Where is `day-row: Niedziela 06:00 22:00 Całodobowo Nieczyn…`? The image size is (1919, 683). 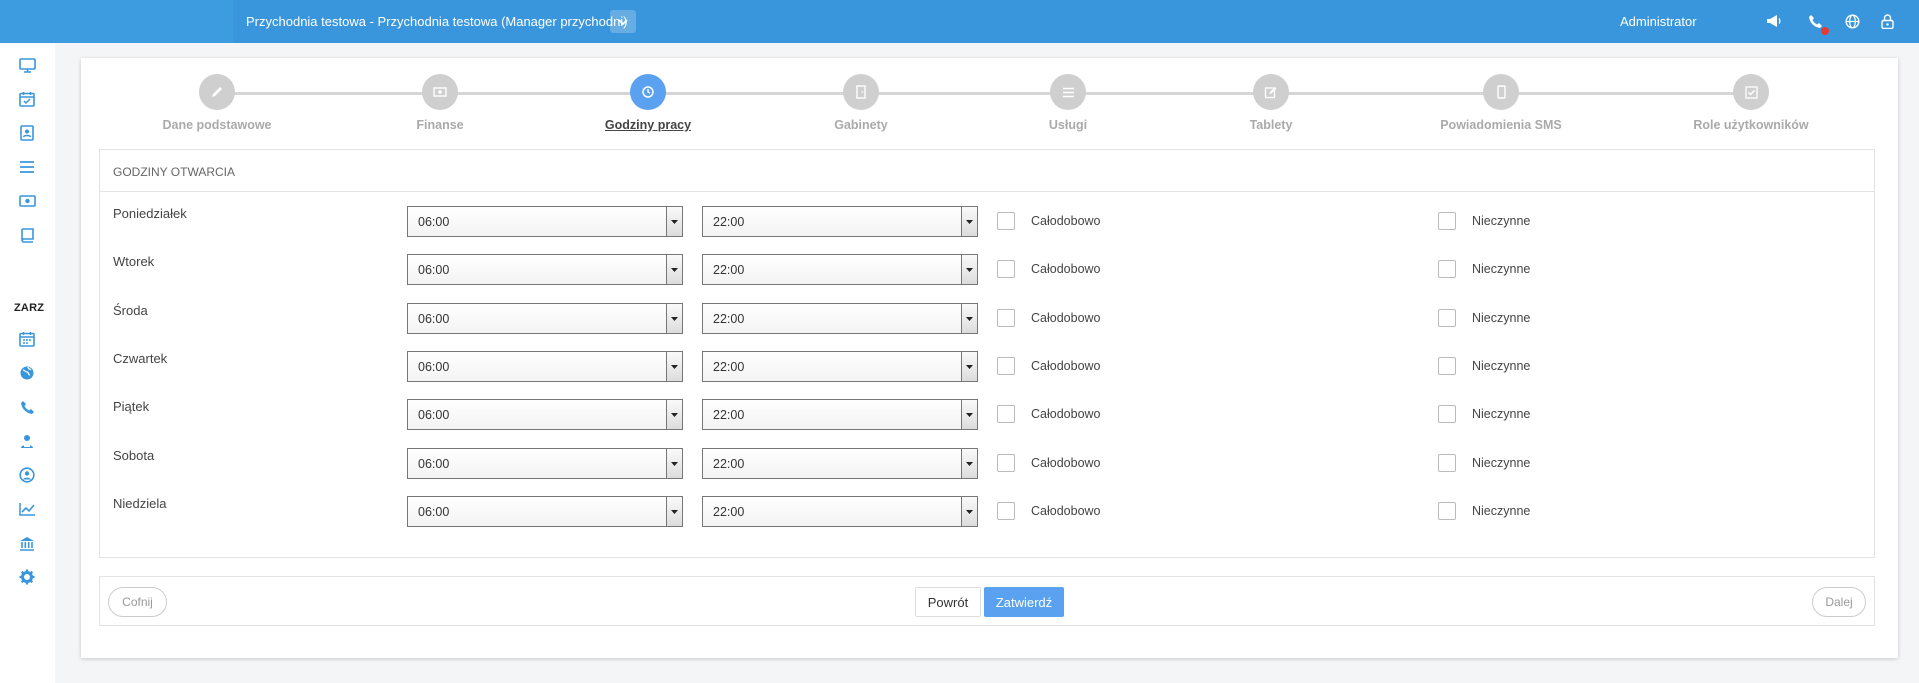
day-row: Niedziela 06:00 22:00 Całodobowo Nieczyn… is located at coordinates (987, 516).